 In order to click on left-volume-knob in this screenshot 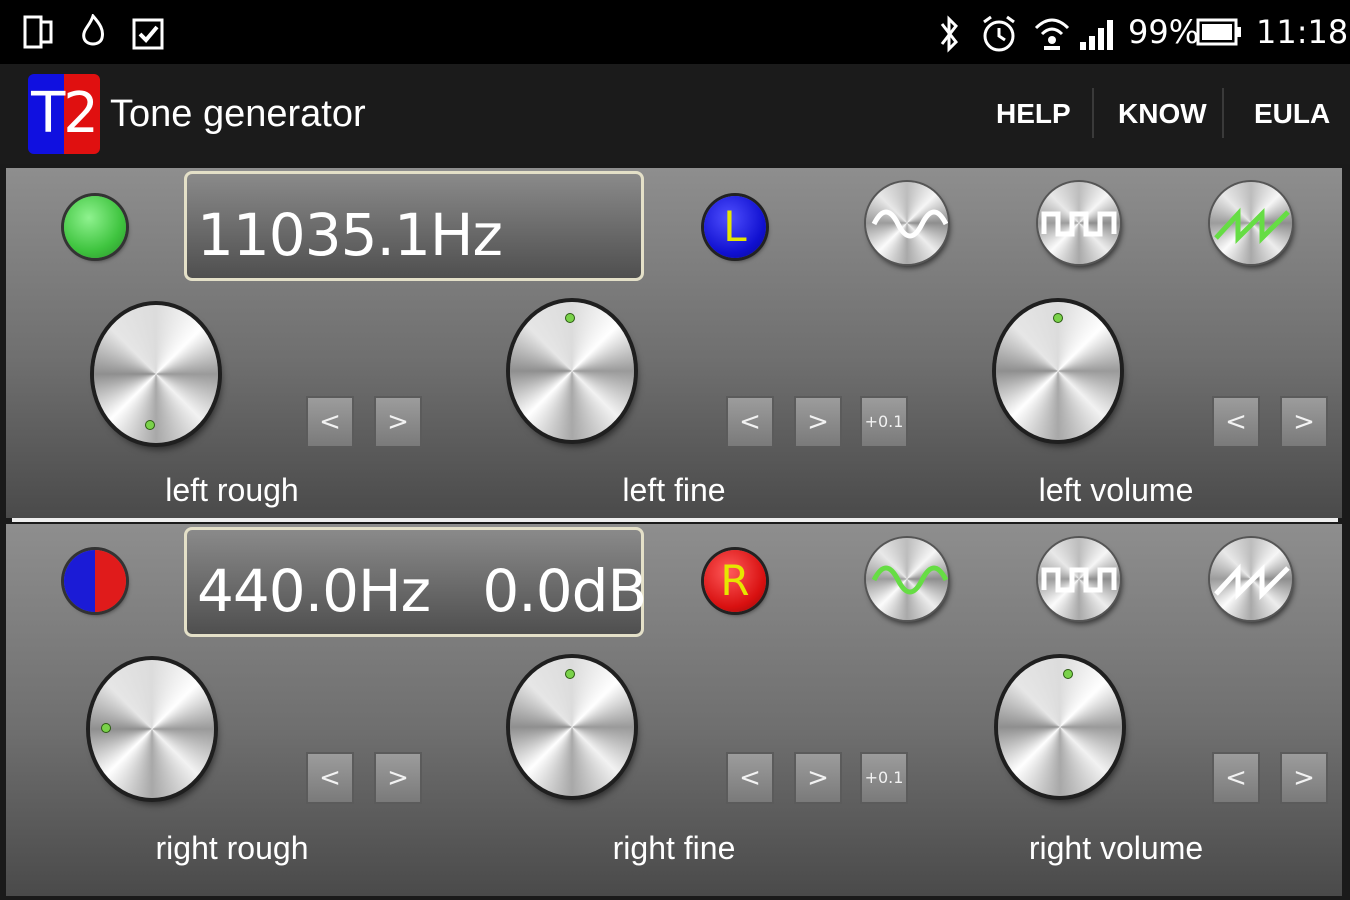, I will do `click(1058, 371)`.